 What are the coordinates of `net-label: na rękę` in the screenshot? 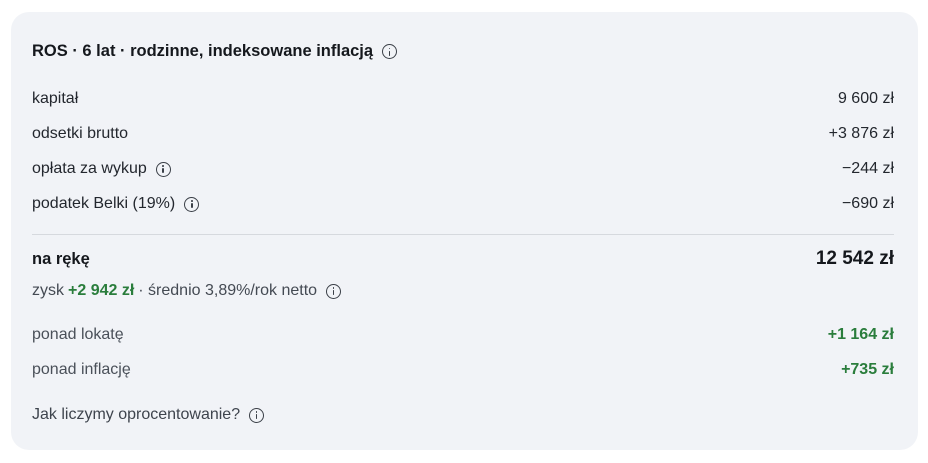 It's located at (61, 258).